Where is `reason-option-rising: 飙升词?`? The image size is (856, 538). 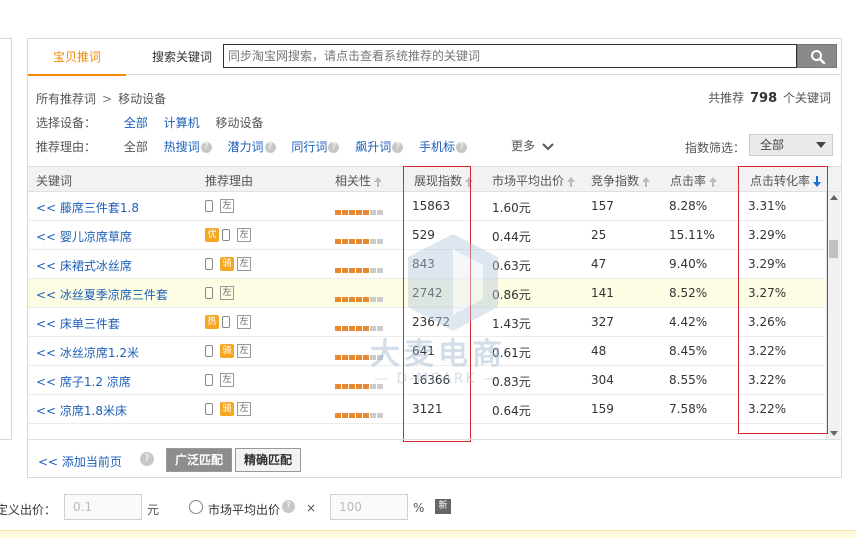
reason-option-rising: 飙升词? is located at coordinates (379, 146).